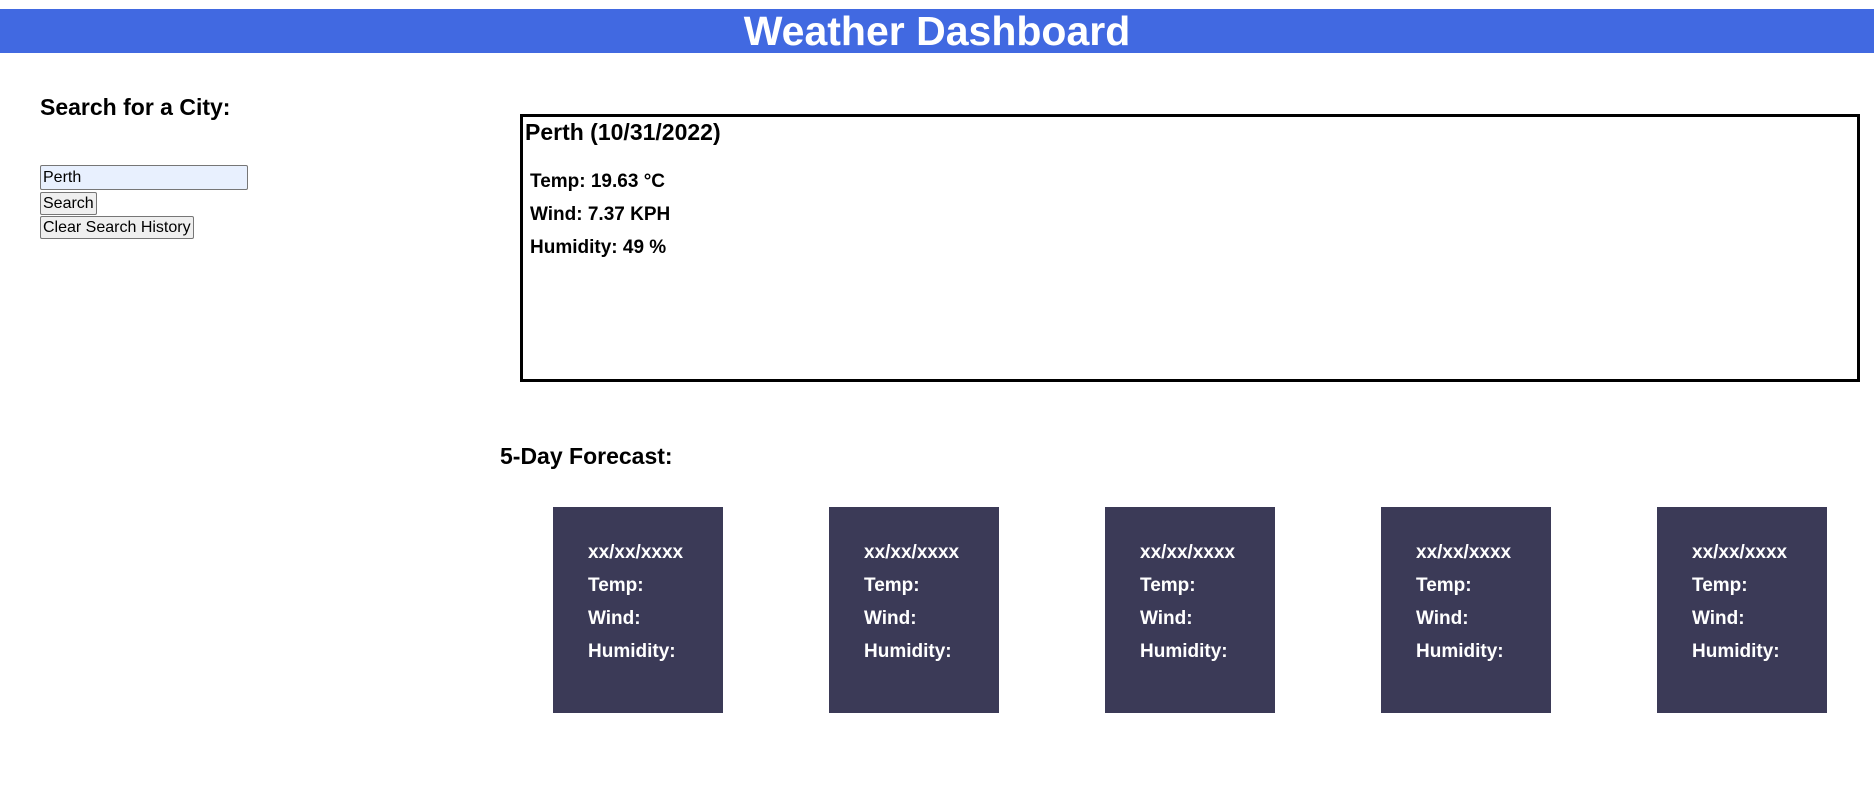 This screenshot has width=1874, height=786. I want to click on page-title: Weather Dashboard, so click(937, 31).